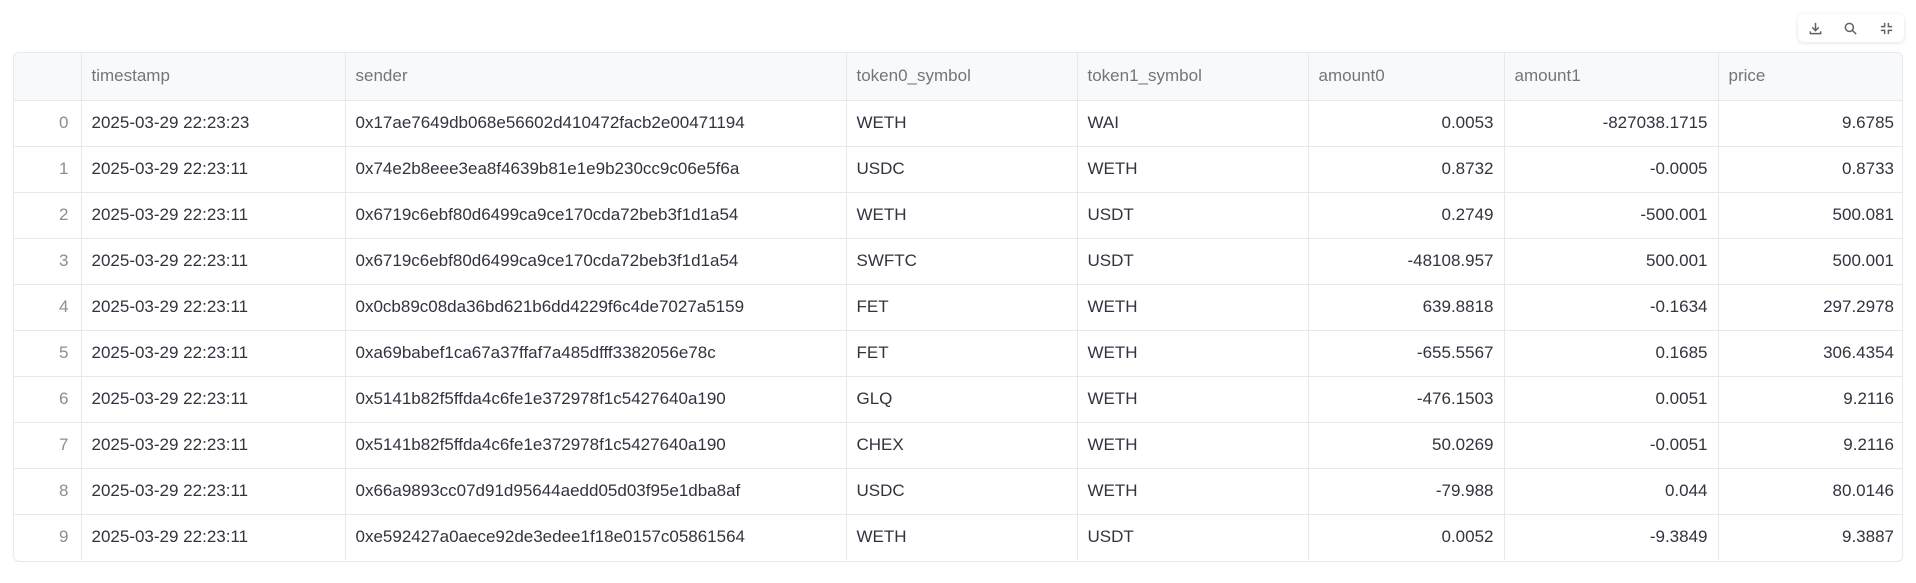 This screenshot has height=583, width=1916. I want to click on token0-symbol-cell: CHEX, so click(962, 445).